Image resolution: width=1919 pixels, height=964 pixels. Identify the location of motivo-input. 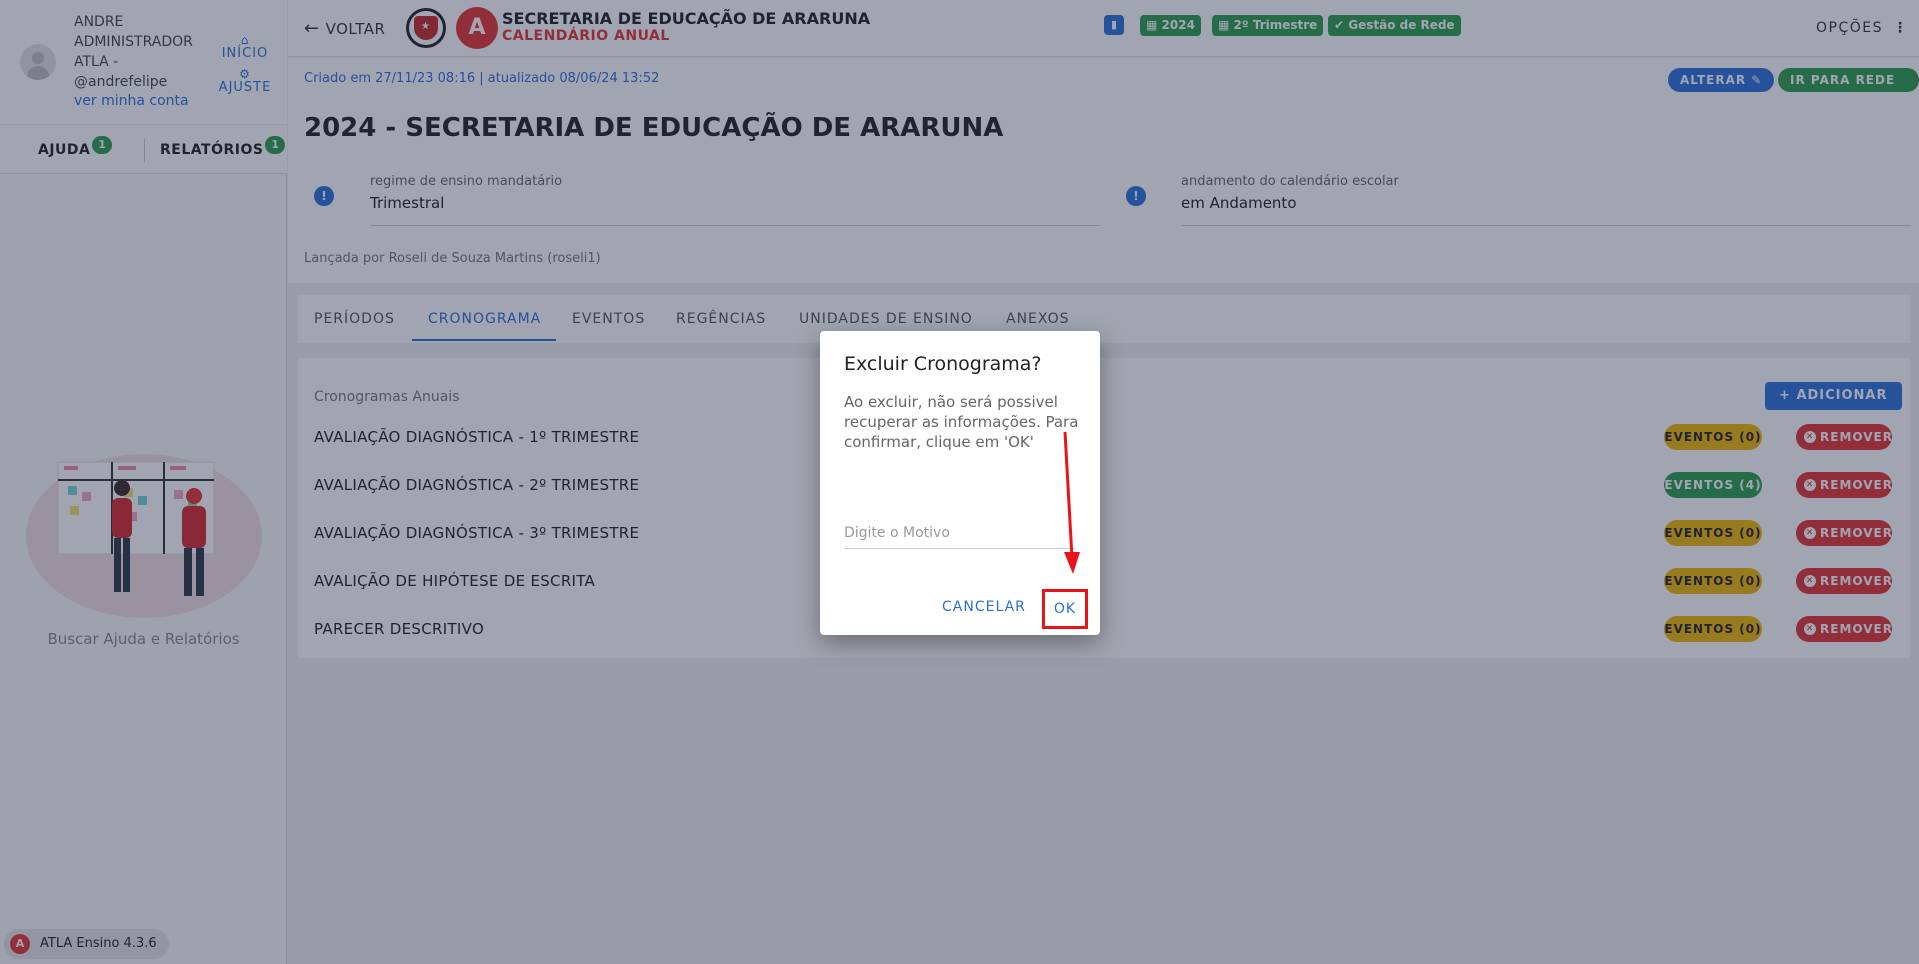
(960, 533).